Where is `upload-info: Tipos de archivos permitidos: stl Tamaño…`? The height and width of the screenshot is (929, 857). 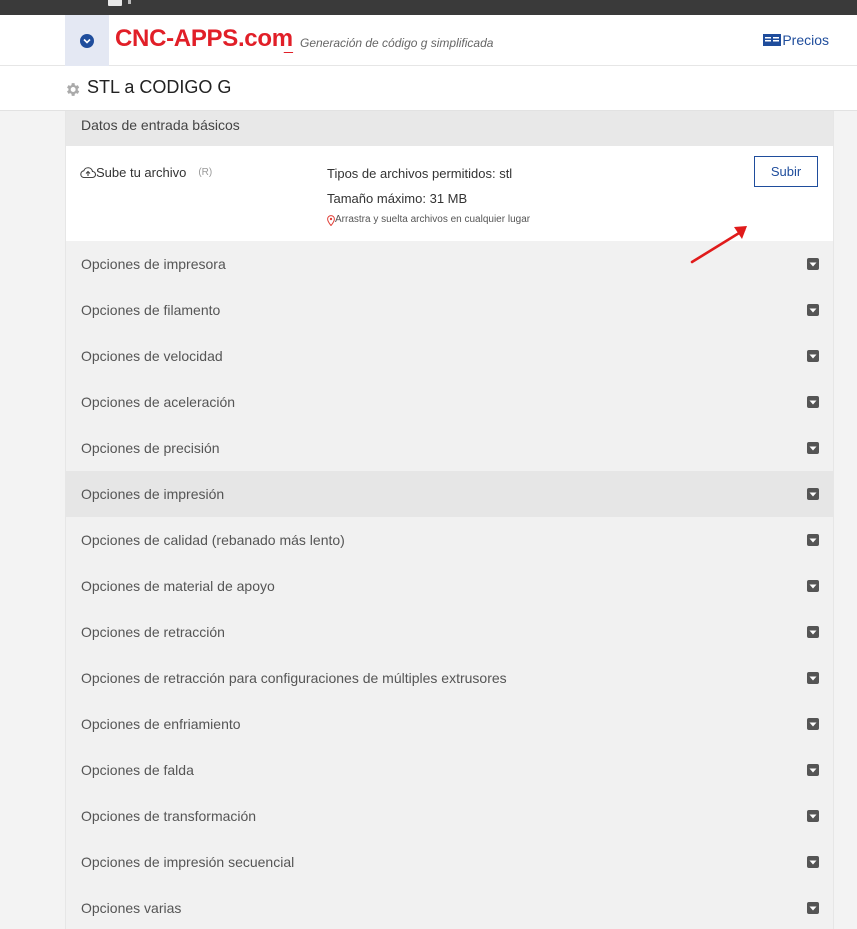
upload-info: Tipos de archivos permitidos: stl Tamaño… is located at coordinates (428, 194).